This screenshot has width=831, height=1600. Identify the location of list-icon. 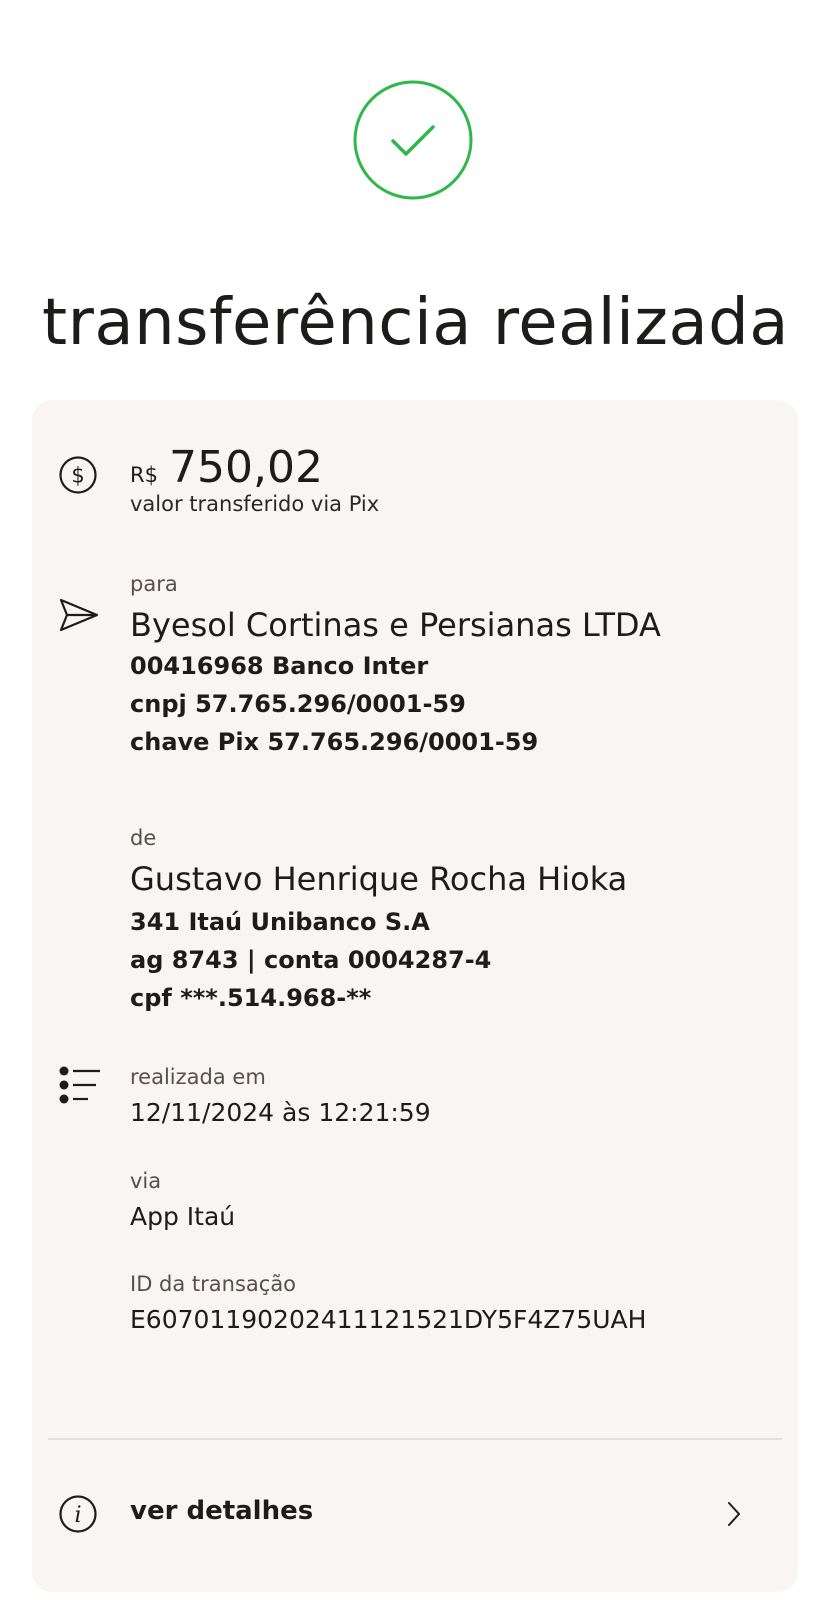
(80, 1088).